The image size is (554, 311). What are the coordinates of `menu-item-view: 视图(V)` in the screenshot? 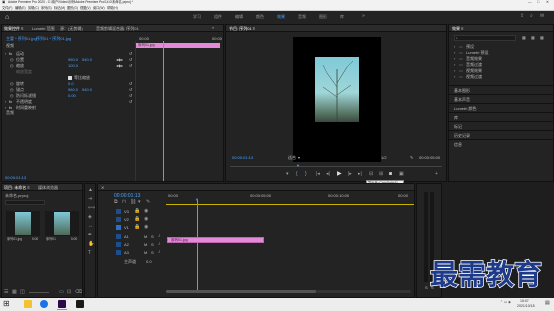 It's located at (85, 8).